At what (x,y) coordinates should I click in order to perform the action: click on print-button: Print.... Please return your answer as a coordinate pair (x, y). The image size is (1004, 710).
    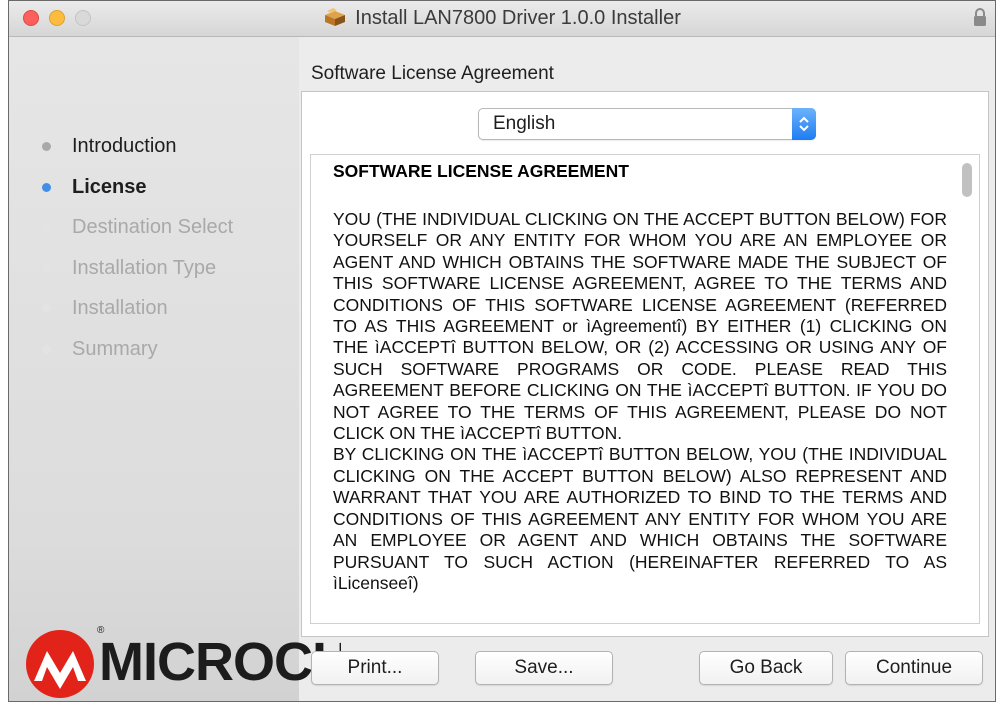
    Looking at the image, I should click on (375, 668).